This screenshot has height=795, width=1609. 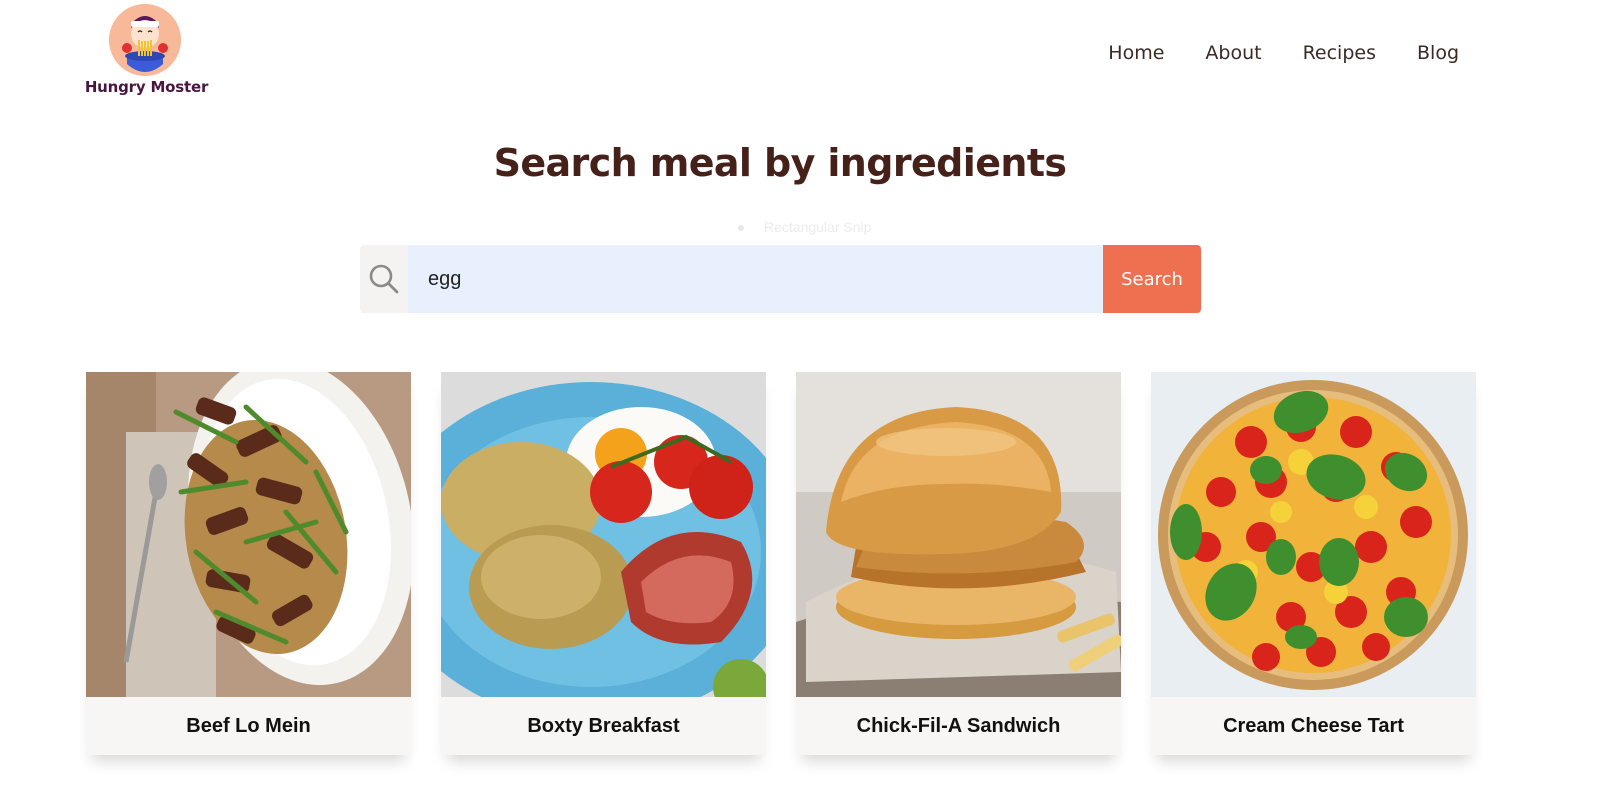 I want to click on site-header: Hungry Moster Home About Recipes Blog, so click(x=804, y=55).